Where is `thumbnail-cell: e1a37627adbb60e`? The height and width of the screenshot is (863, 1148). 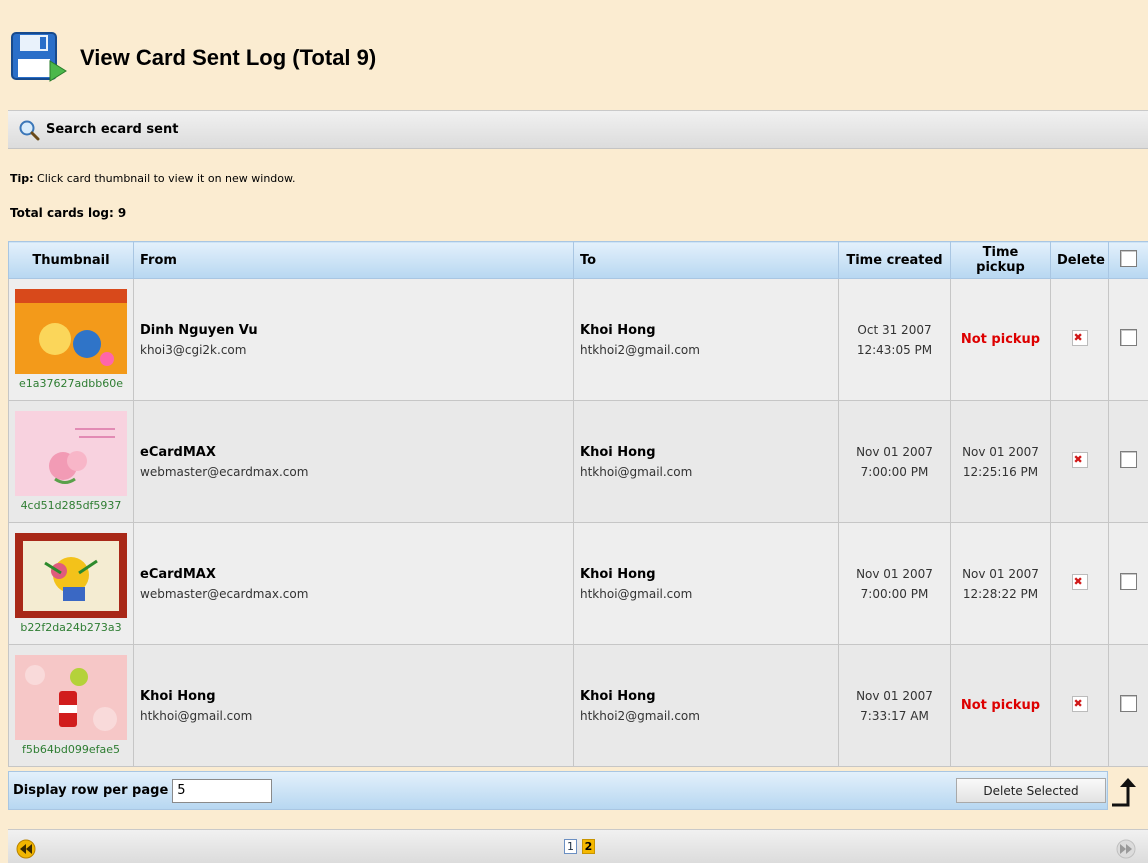
thumbnail-cell: e1a37627adbb60e is located at coordinates (71, 339).